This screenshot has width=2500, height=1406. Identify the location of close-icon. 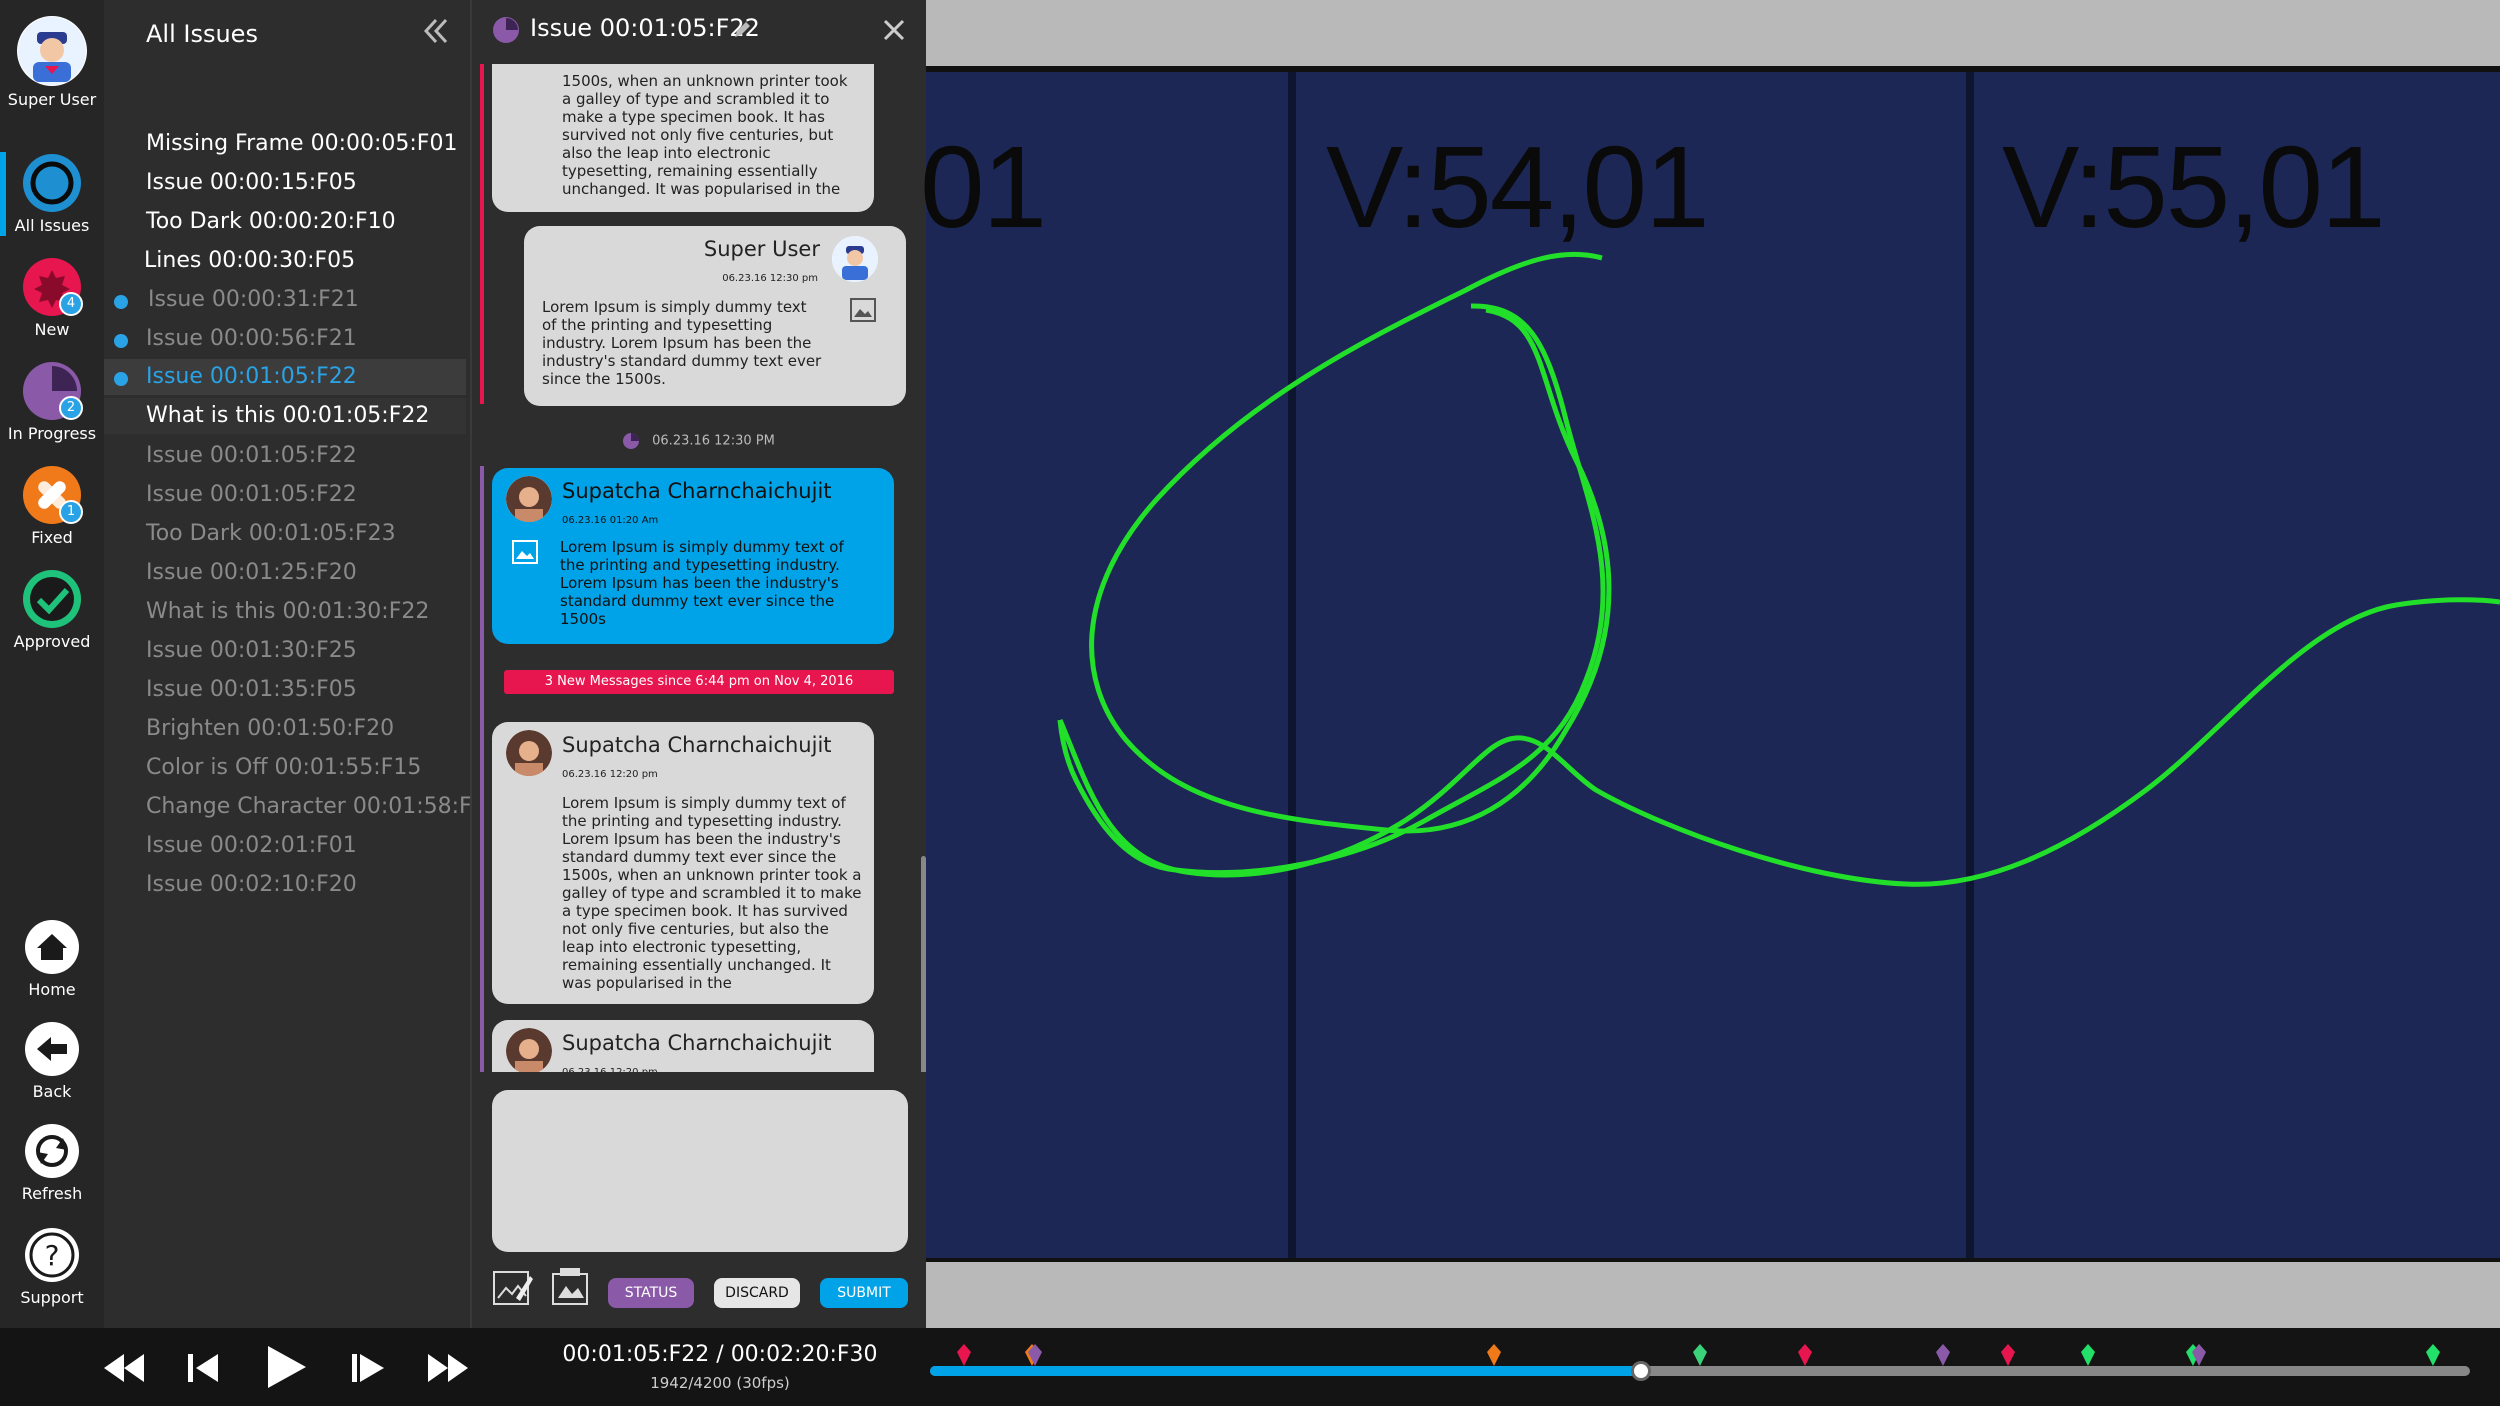
(894, 30).